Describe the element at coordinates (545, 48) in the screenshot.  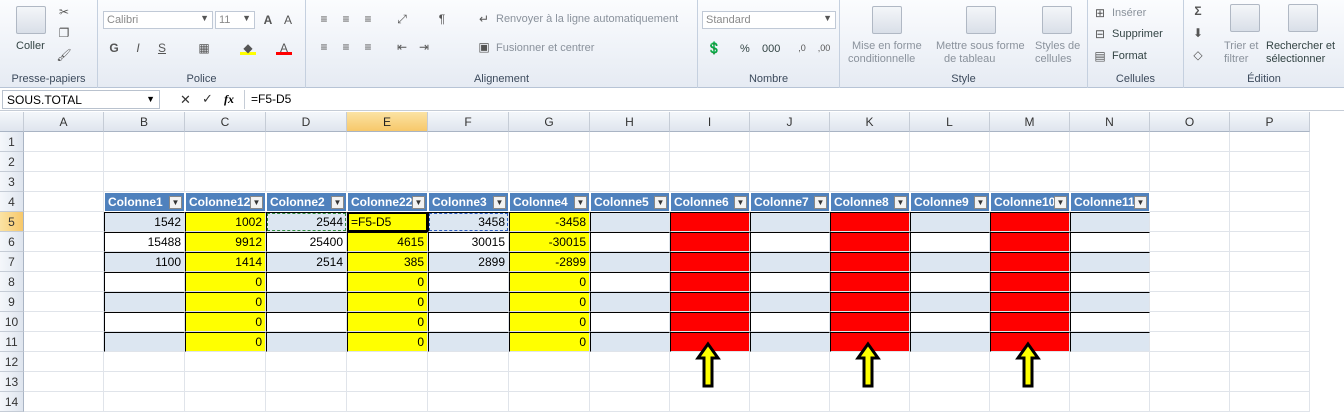
I see `merge-center-button: Fusionner et centrer` at that location.